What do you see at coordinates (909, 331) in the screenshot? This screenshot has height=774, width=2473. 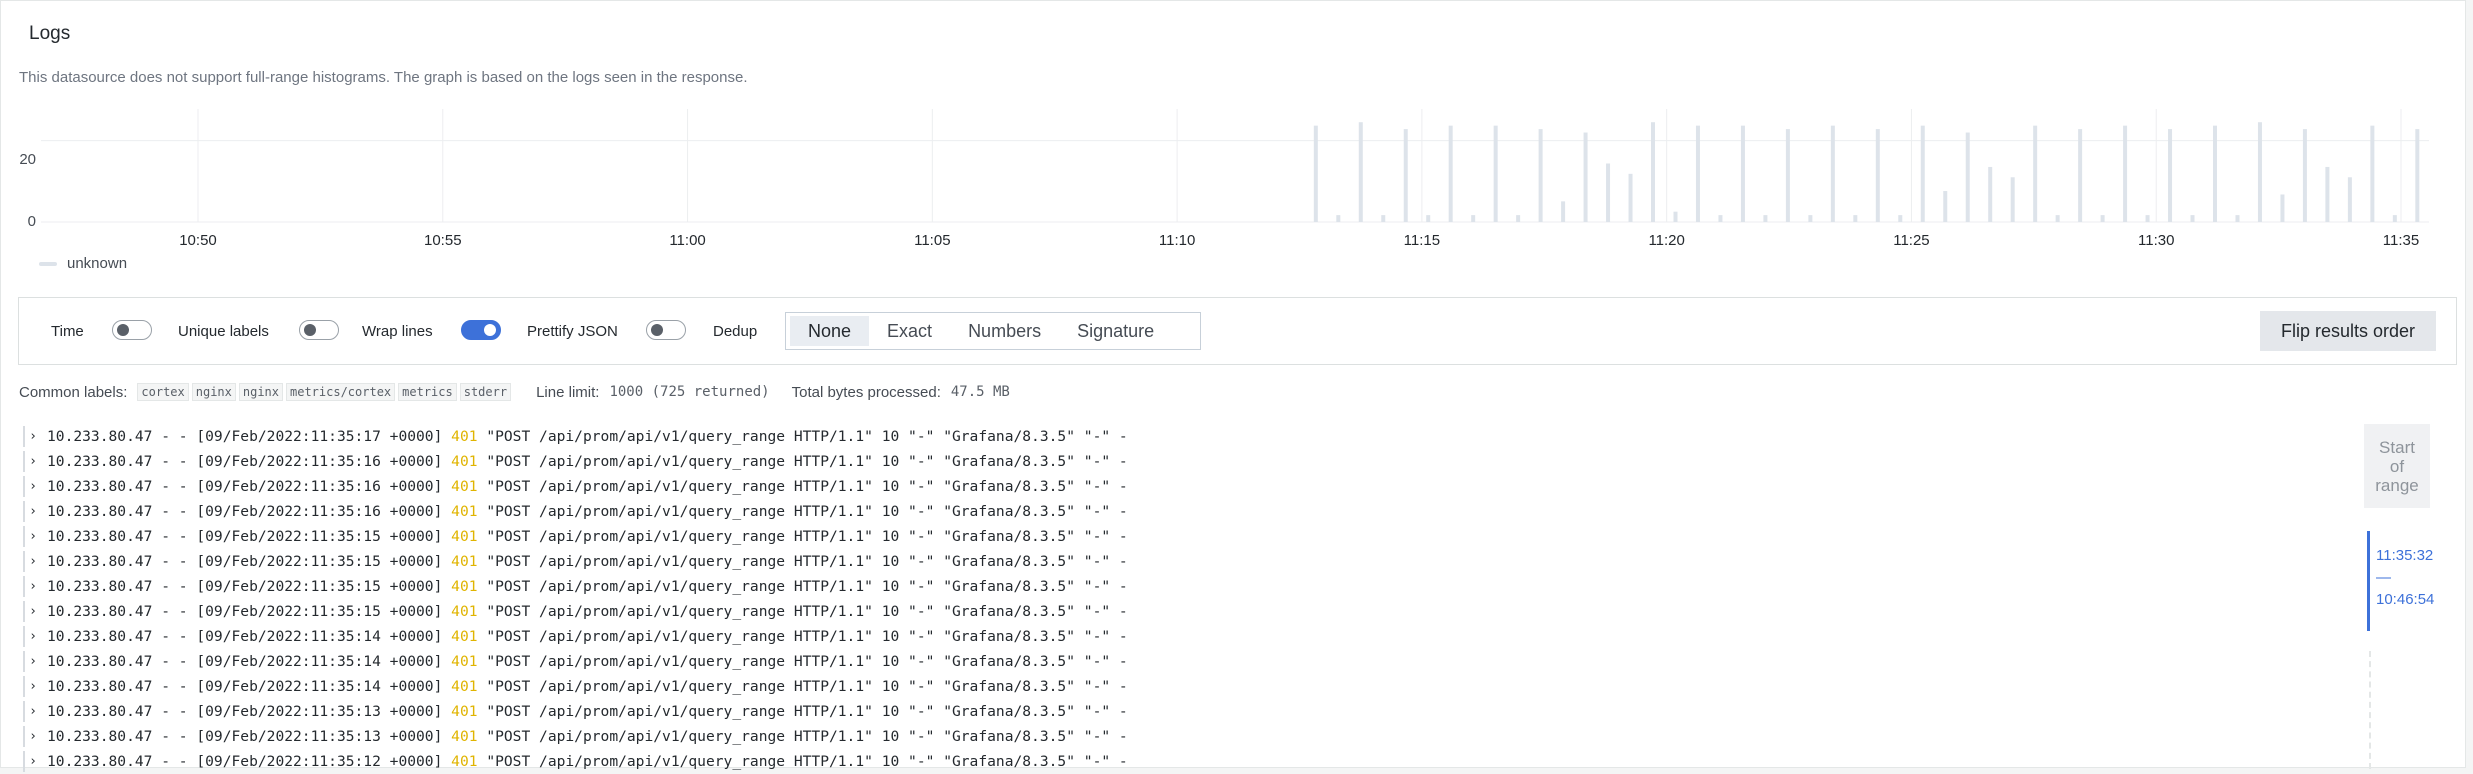 I see `dedup-exact: Exact` at bounding box center [909, 331].